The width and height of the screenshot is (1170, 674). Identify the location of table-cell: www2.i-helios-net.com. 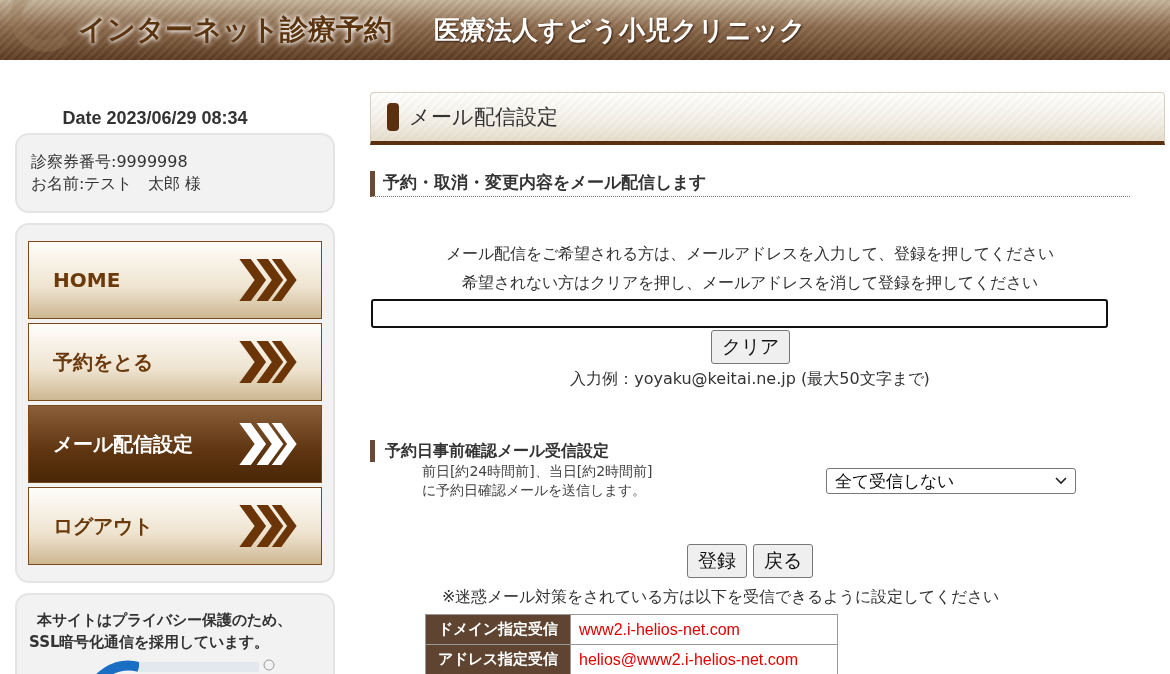
(704, 629).